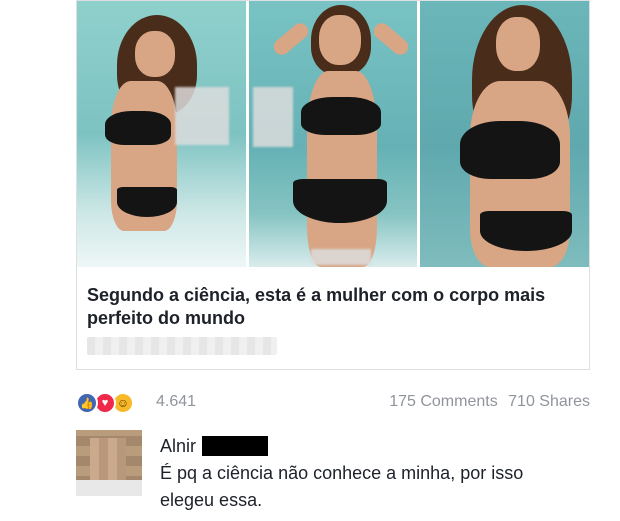 The width and height of the screenshot is (620, 521). I want to click on avatar, so click(109, 463).